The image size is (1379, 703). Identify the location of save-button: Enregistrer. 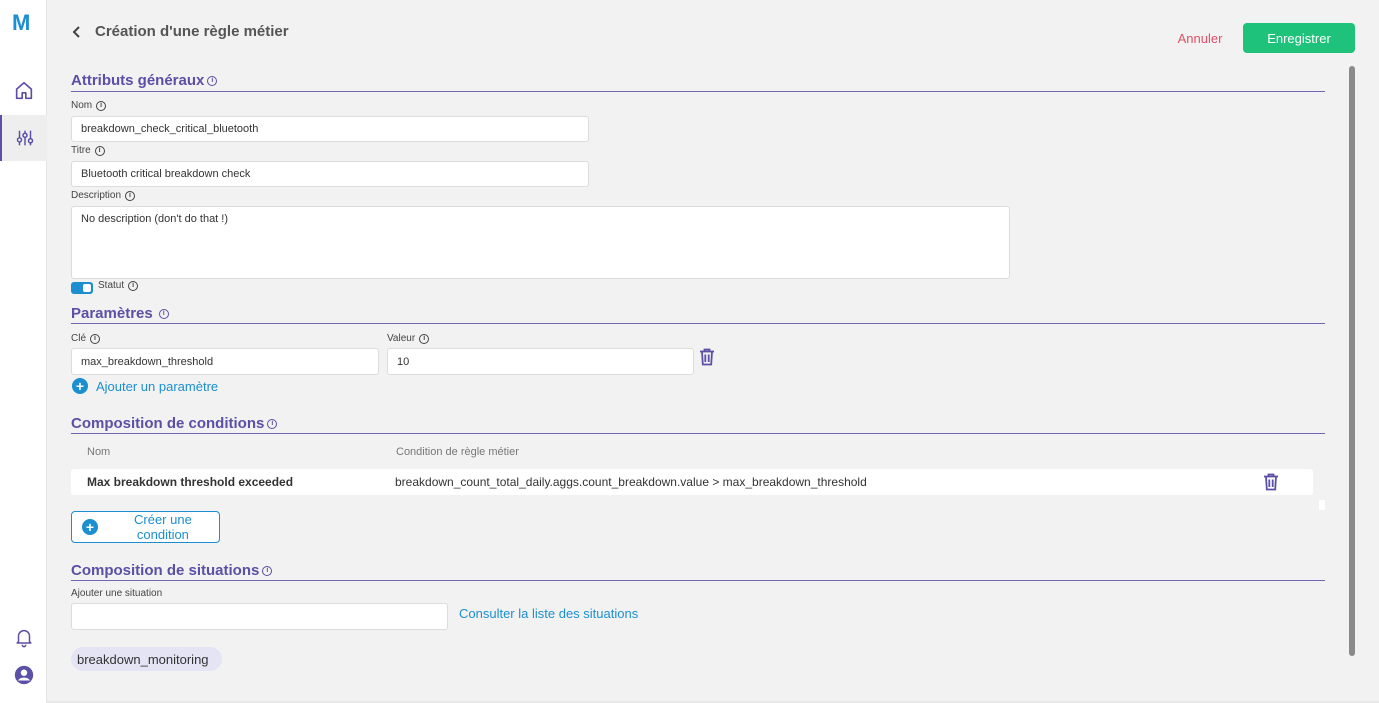
(1299, 38).